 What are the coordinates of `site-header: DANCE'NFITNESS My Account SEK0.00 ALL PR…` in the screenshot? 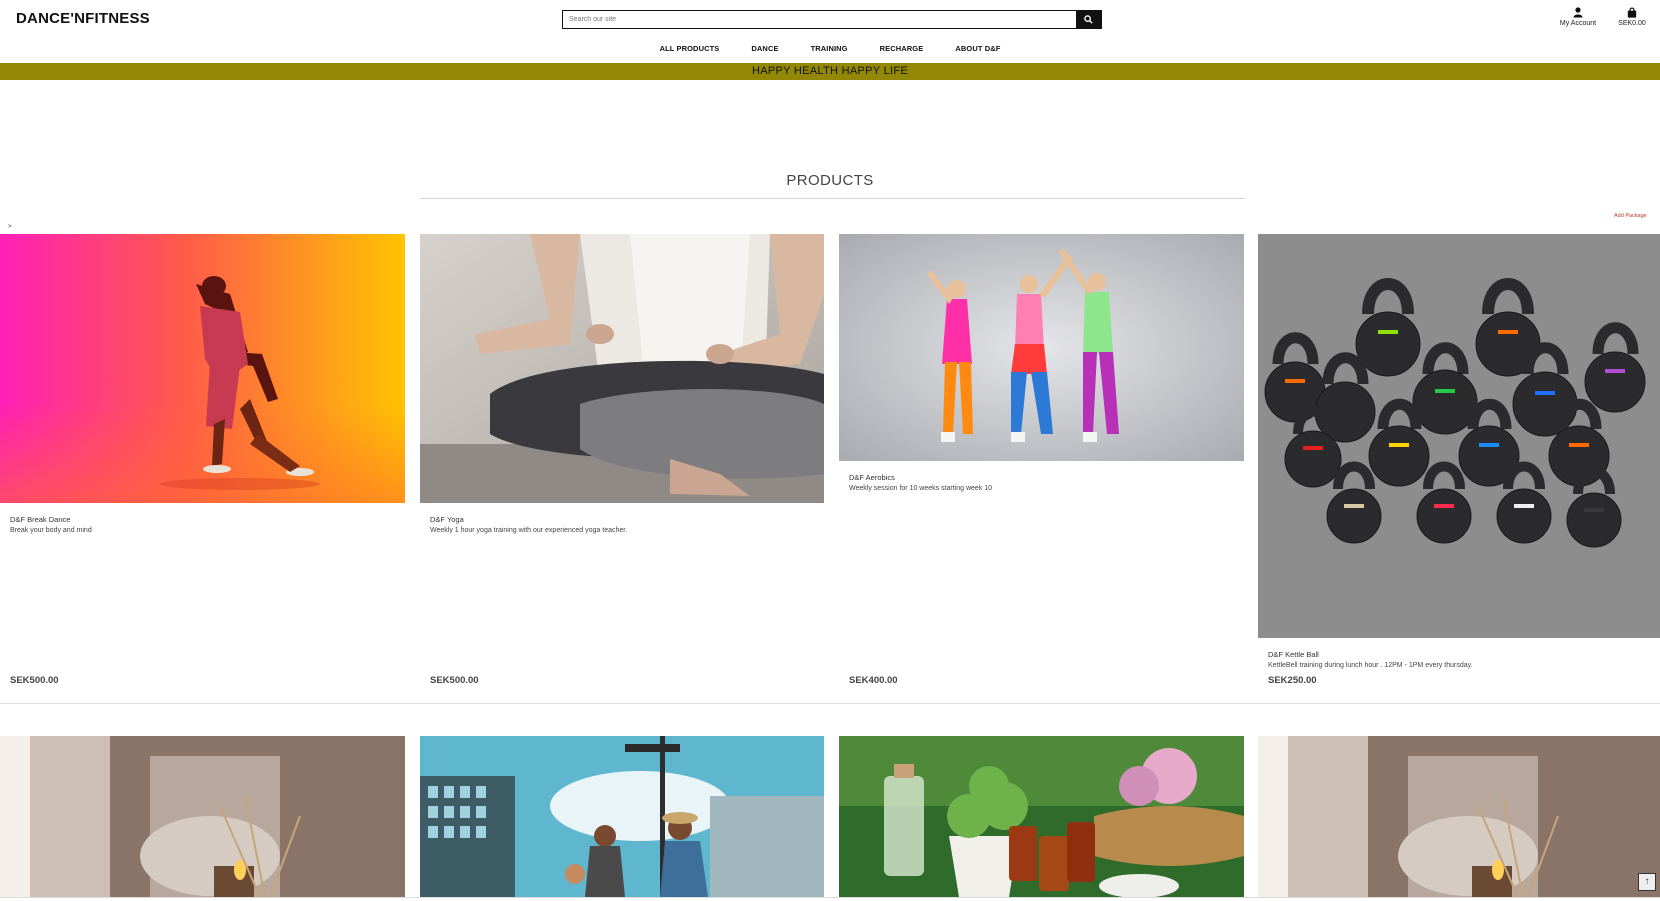 It's located at (830, 31).